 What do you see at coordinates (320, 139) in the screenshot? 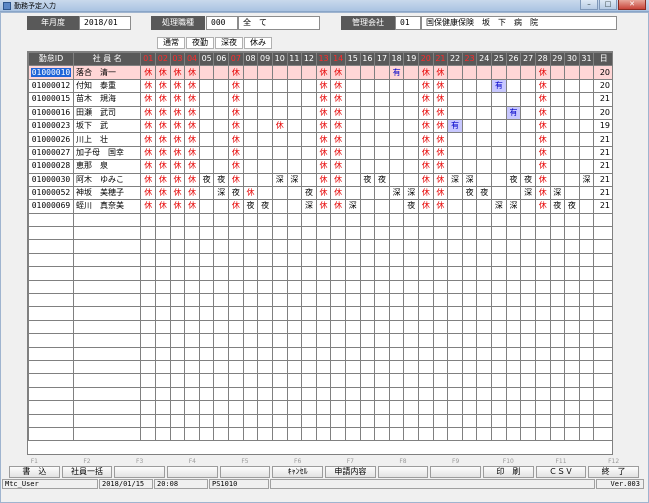
I see `table-row: 01000026 川上 壮休休休休休休休休休休 21` at bounding box center [320, 139].